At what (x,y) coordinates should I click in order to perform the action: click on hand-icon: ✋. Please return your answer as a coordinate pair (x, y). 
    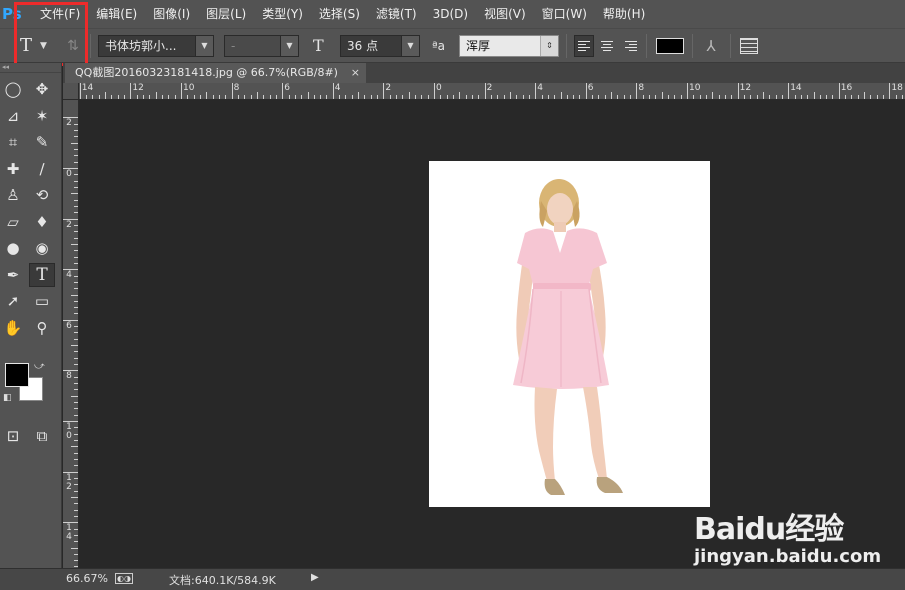
    Looking at the image, I should click on (13, 328).